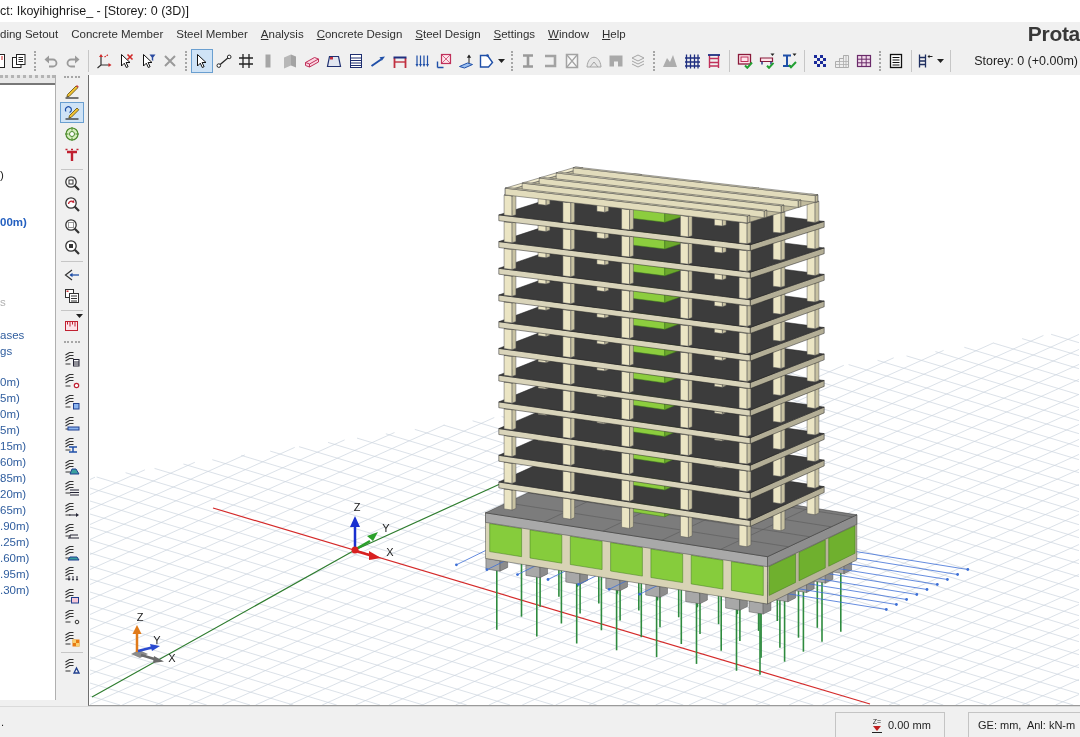  Describe the element at coordinates (282, 34) in the screenshot. I see `menu-item: Analysis` at that location.